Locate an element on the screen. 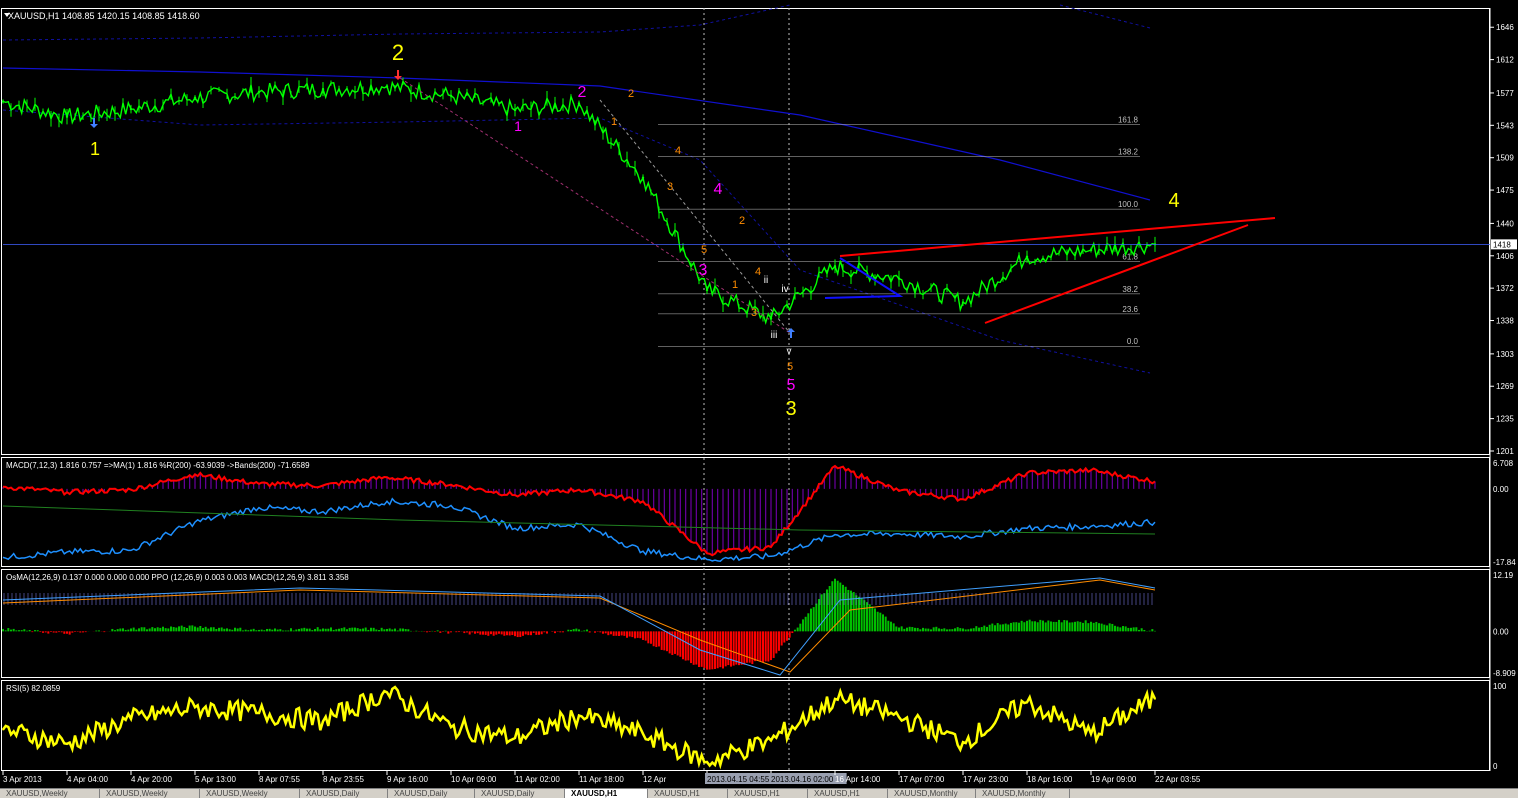 This screenshot has height=798, width=1518. macd-blue-line is located at coordinates (579, 626).